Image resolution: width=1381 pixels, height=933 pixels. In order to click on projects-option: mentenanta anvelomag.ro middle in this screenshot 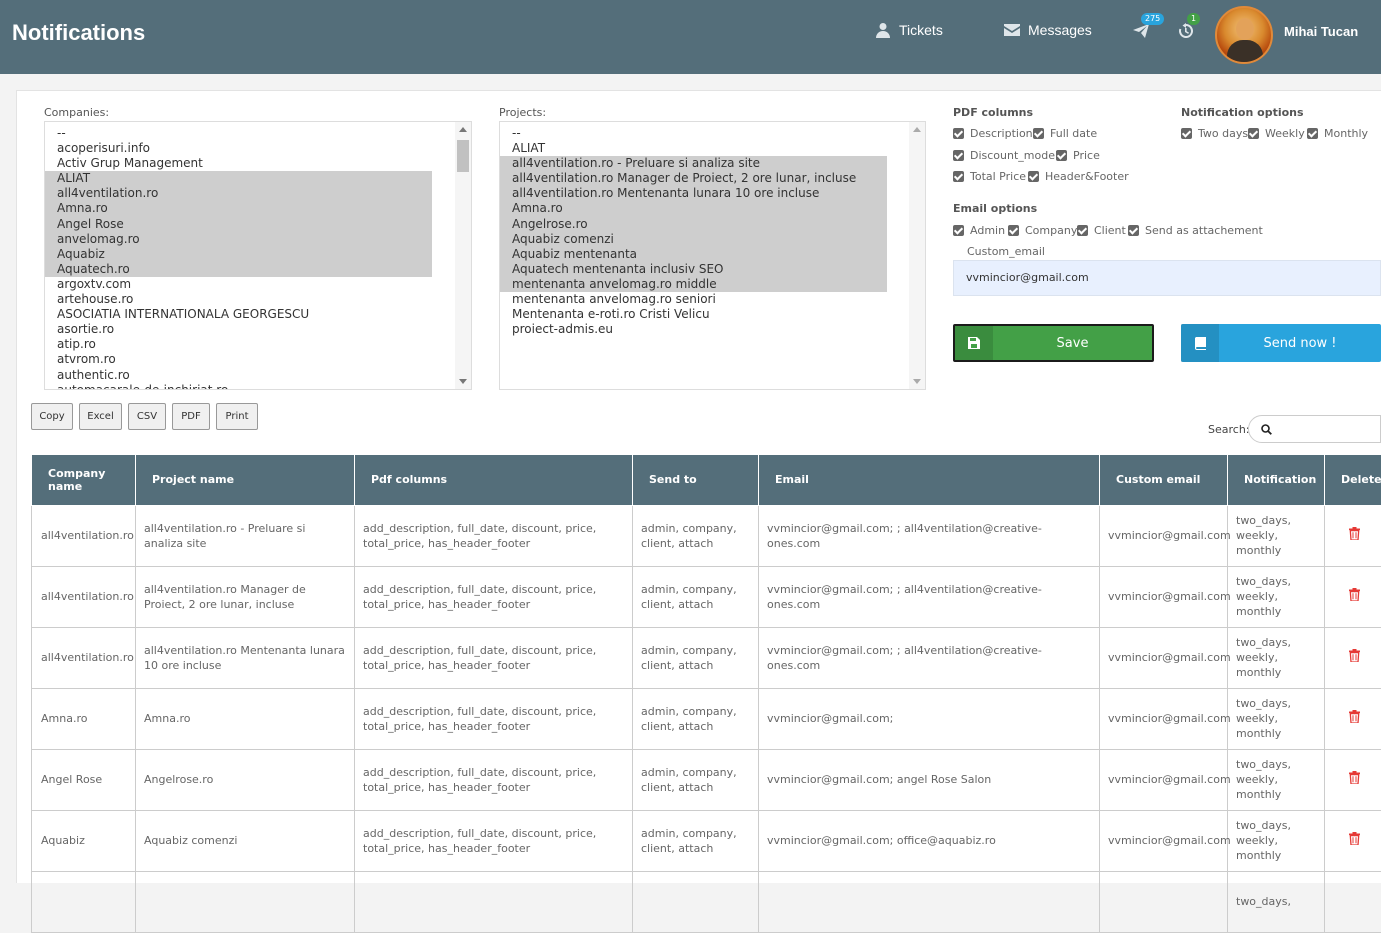, I will do `click(693, 284)`.